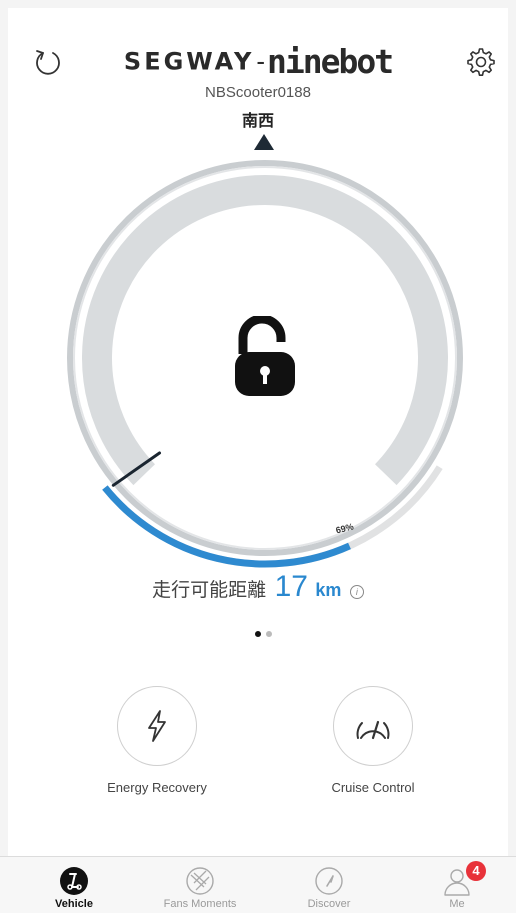 This screenshot has height=913, width=516. I want to click on tab-vehicle: Vehicle, so click(74, 886).